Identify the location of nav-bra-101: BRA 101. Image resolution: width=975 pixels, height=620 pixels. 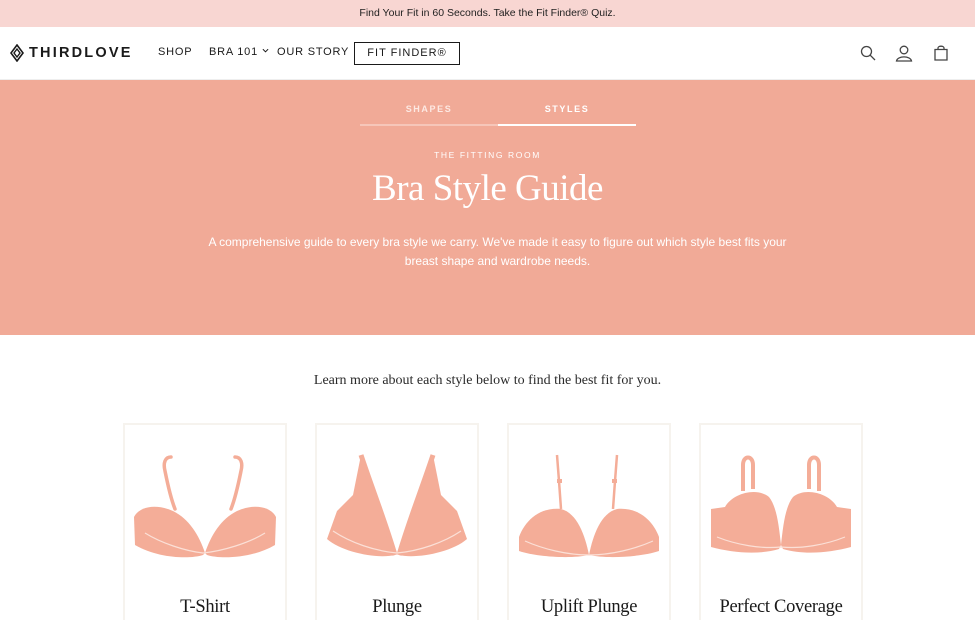
(239, 52).